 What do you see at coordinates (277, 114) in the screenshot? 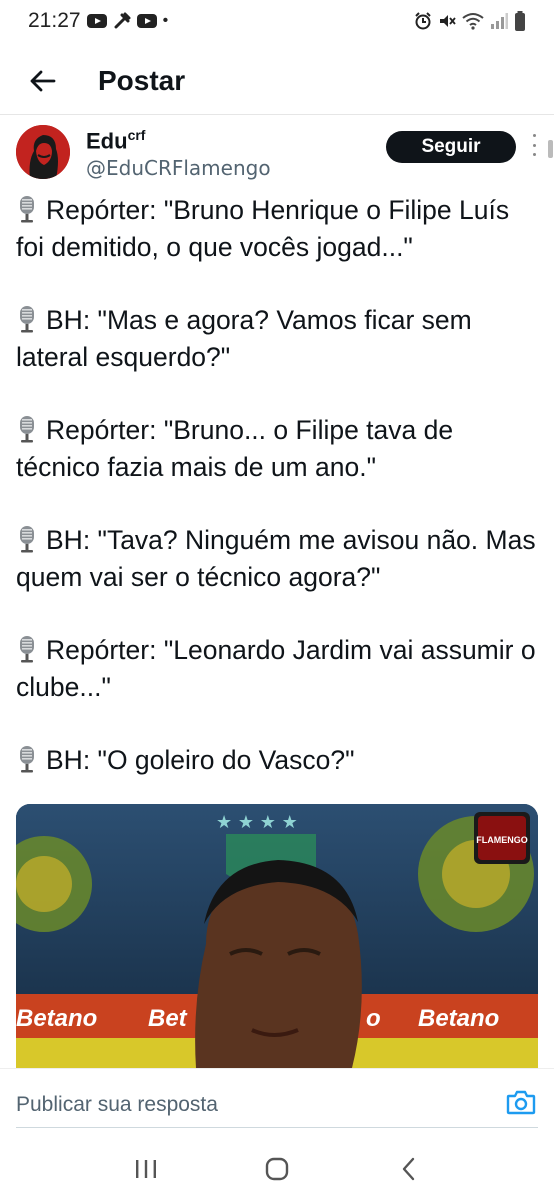
I see `header-divider` at bounding box center [277, 114].